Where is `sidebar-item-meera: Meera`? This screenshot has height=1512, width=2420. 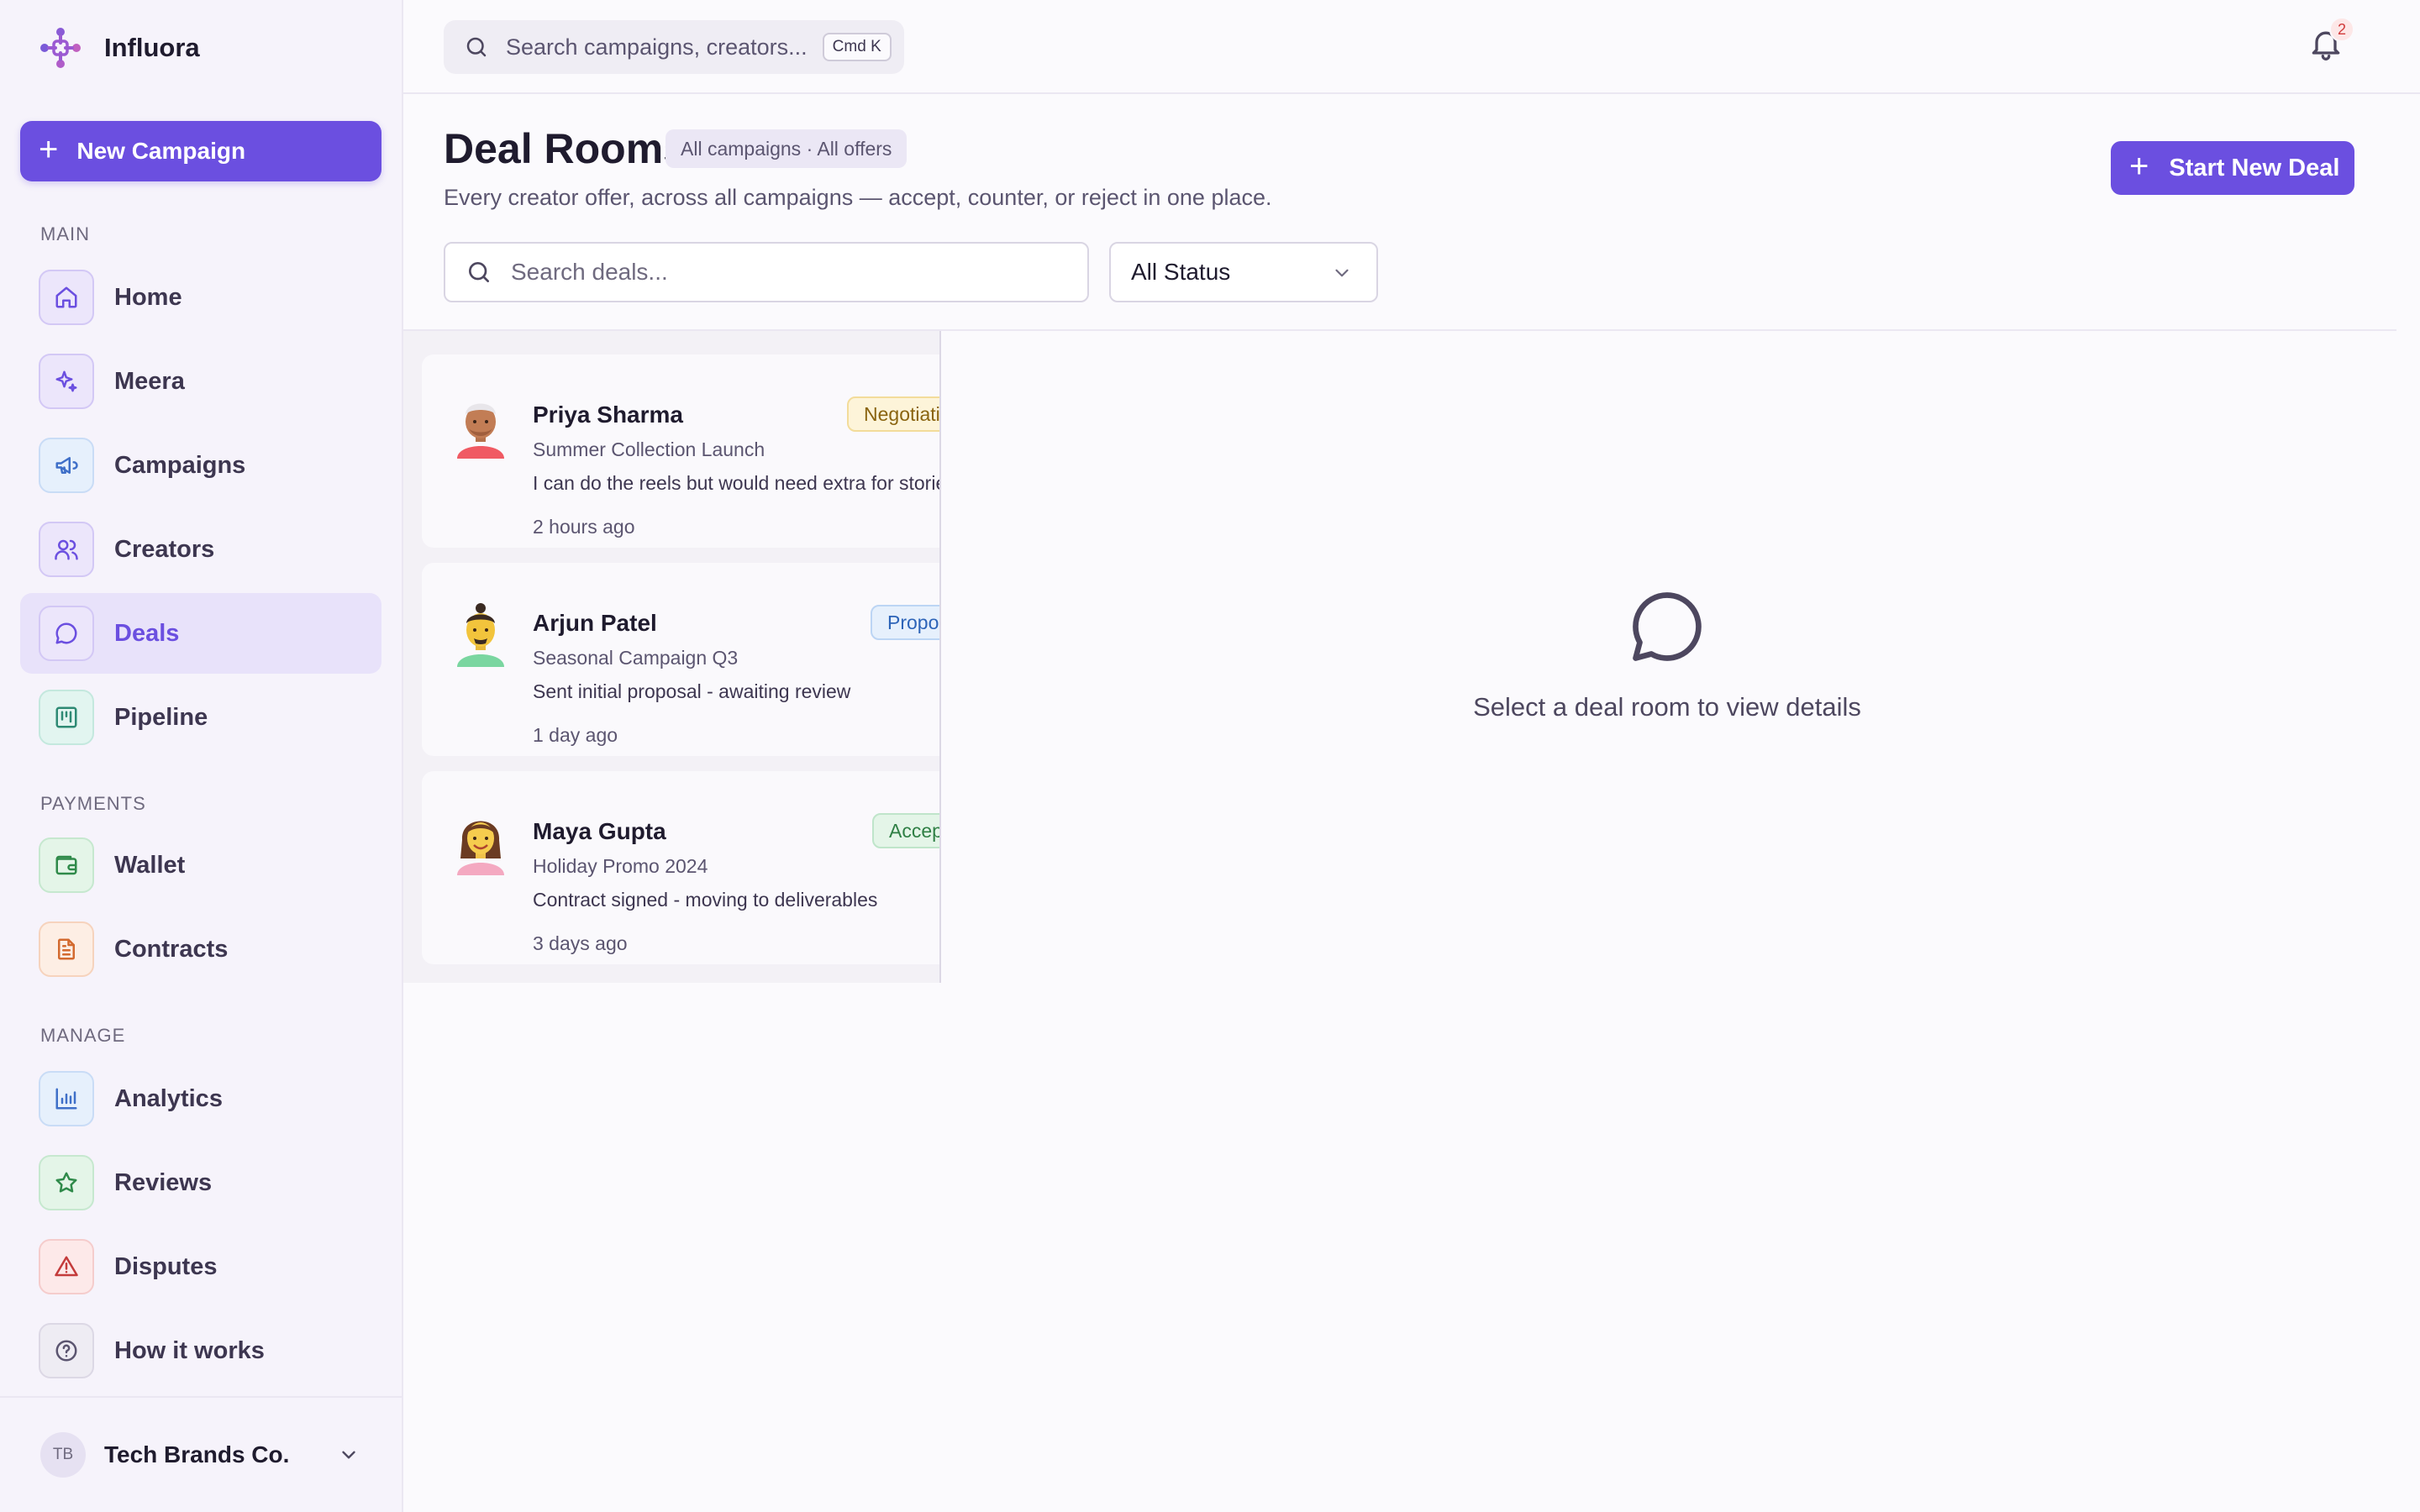
sidebar-item-meera: Meera is located at coordinates (200, 381).